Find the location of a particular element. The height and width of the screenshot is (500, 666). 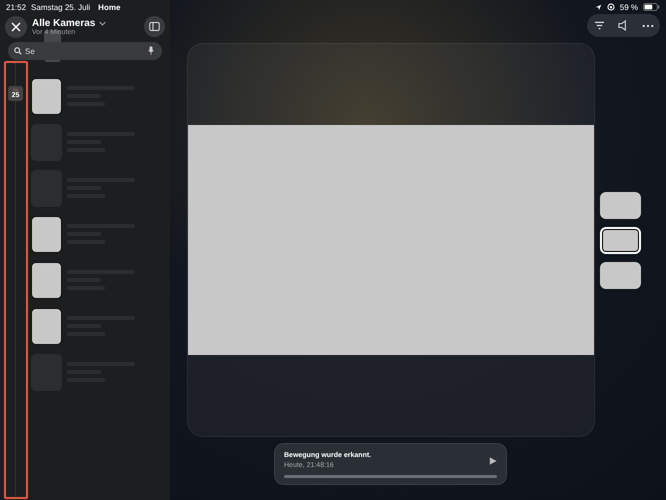

sidebar-toggle-button is located at coordinates (154, 26).